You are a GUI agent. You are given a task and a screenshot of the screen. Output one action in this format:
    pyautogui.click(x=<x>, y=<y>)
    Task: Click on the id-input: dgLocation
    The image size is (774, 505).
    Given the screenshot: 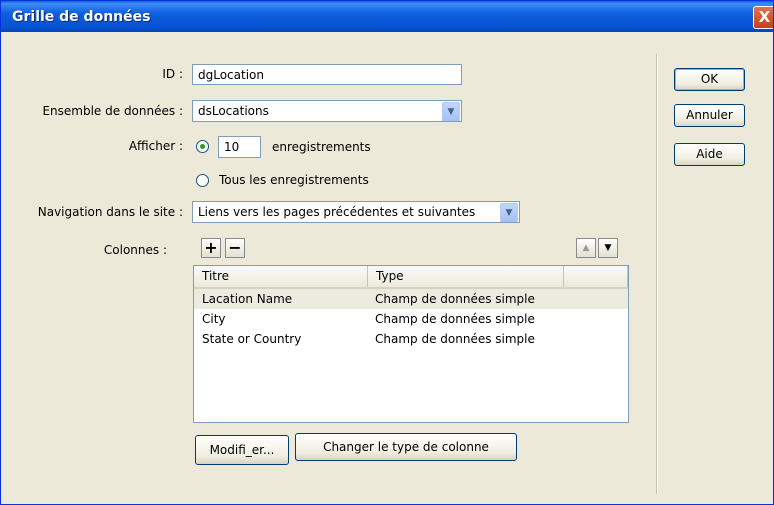 What is the action you would take?
    pyautogui.click(x=327, y=74)
    